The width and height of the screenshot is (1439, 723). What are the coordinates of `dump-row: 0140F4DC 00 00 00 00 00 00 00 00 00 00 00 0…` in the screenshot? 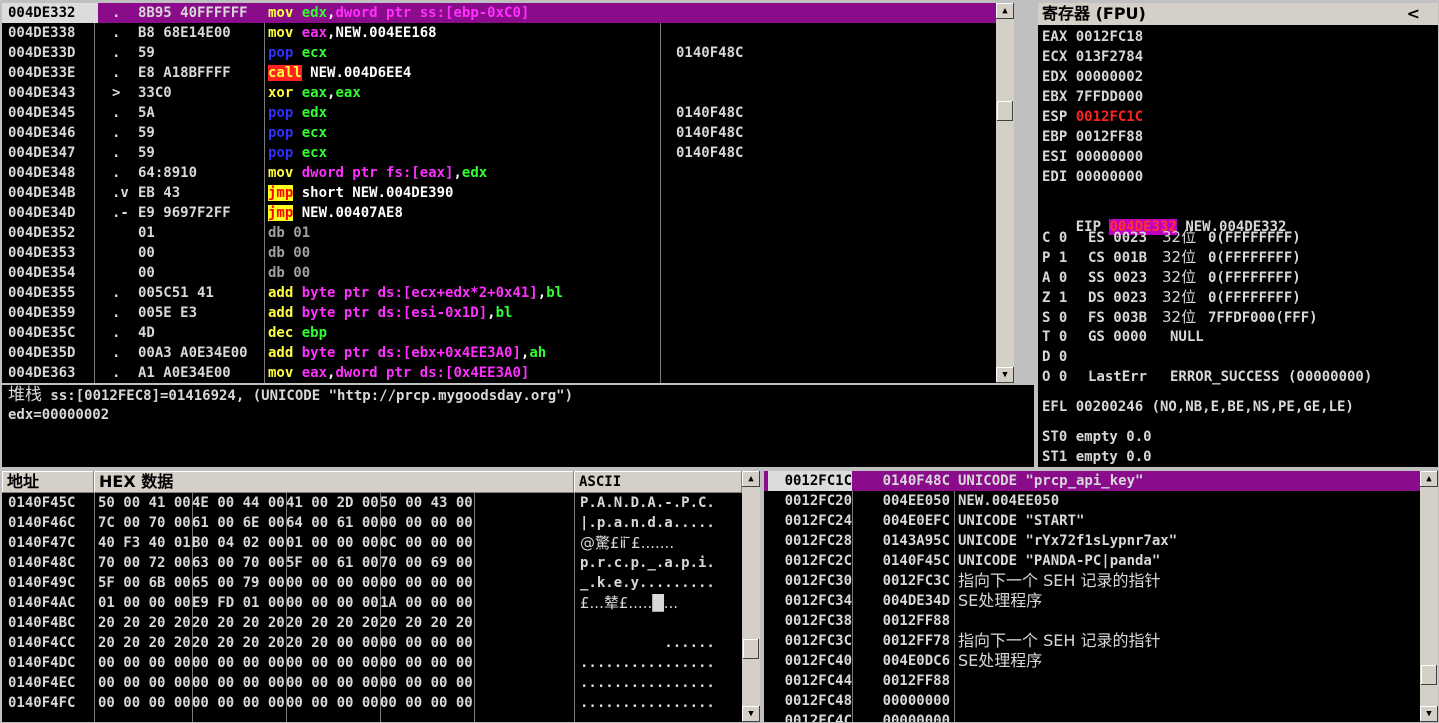 It's located at (372, 663).